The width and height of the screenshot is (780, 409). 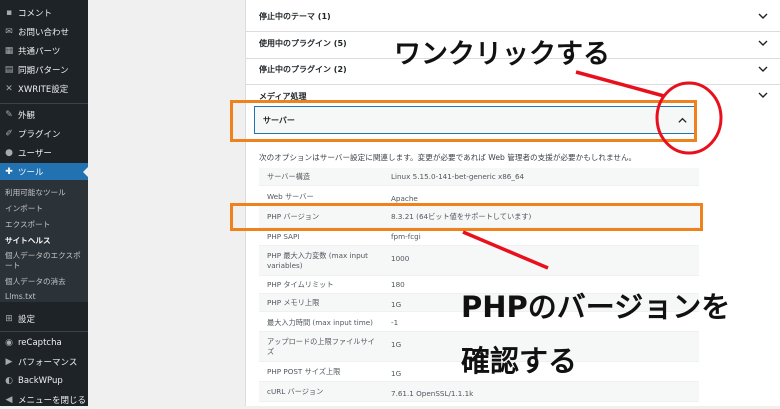 What do you see at coordinates (620, 84) in the screenshot?
I see `arrow-line-to-chevron` at bounding box center [620, 84].